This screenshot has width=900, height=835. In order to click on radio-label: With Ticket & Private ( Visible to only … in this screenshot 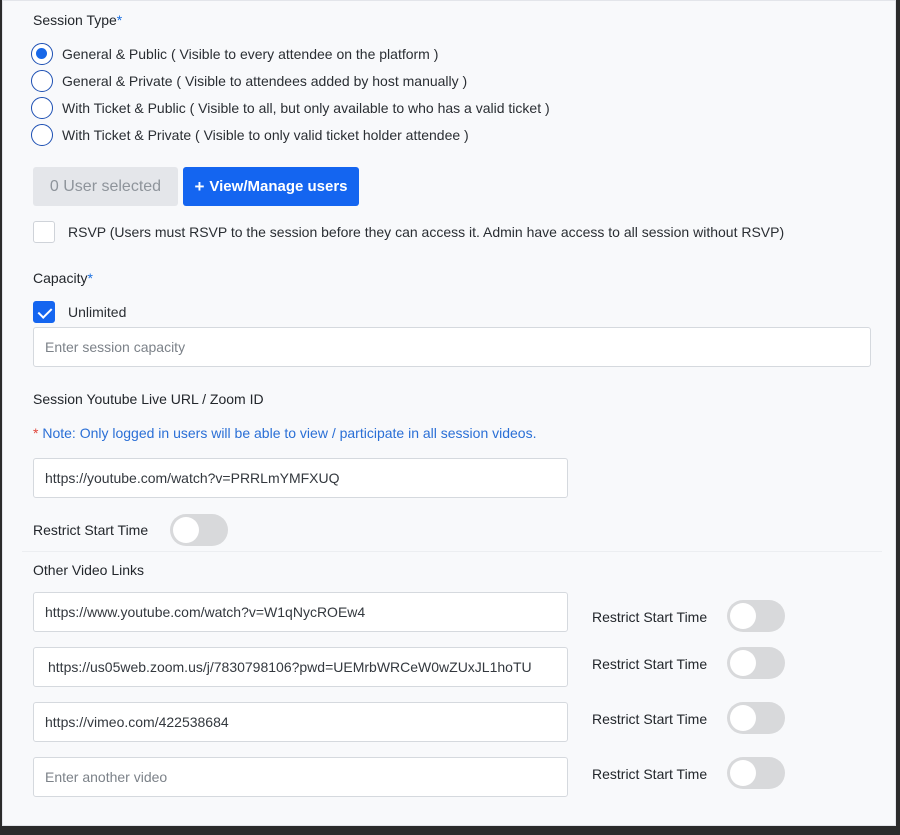, I will do `click(265, 135)`.